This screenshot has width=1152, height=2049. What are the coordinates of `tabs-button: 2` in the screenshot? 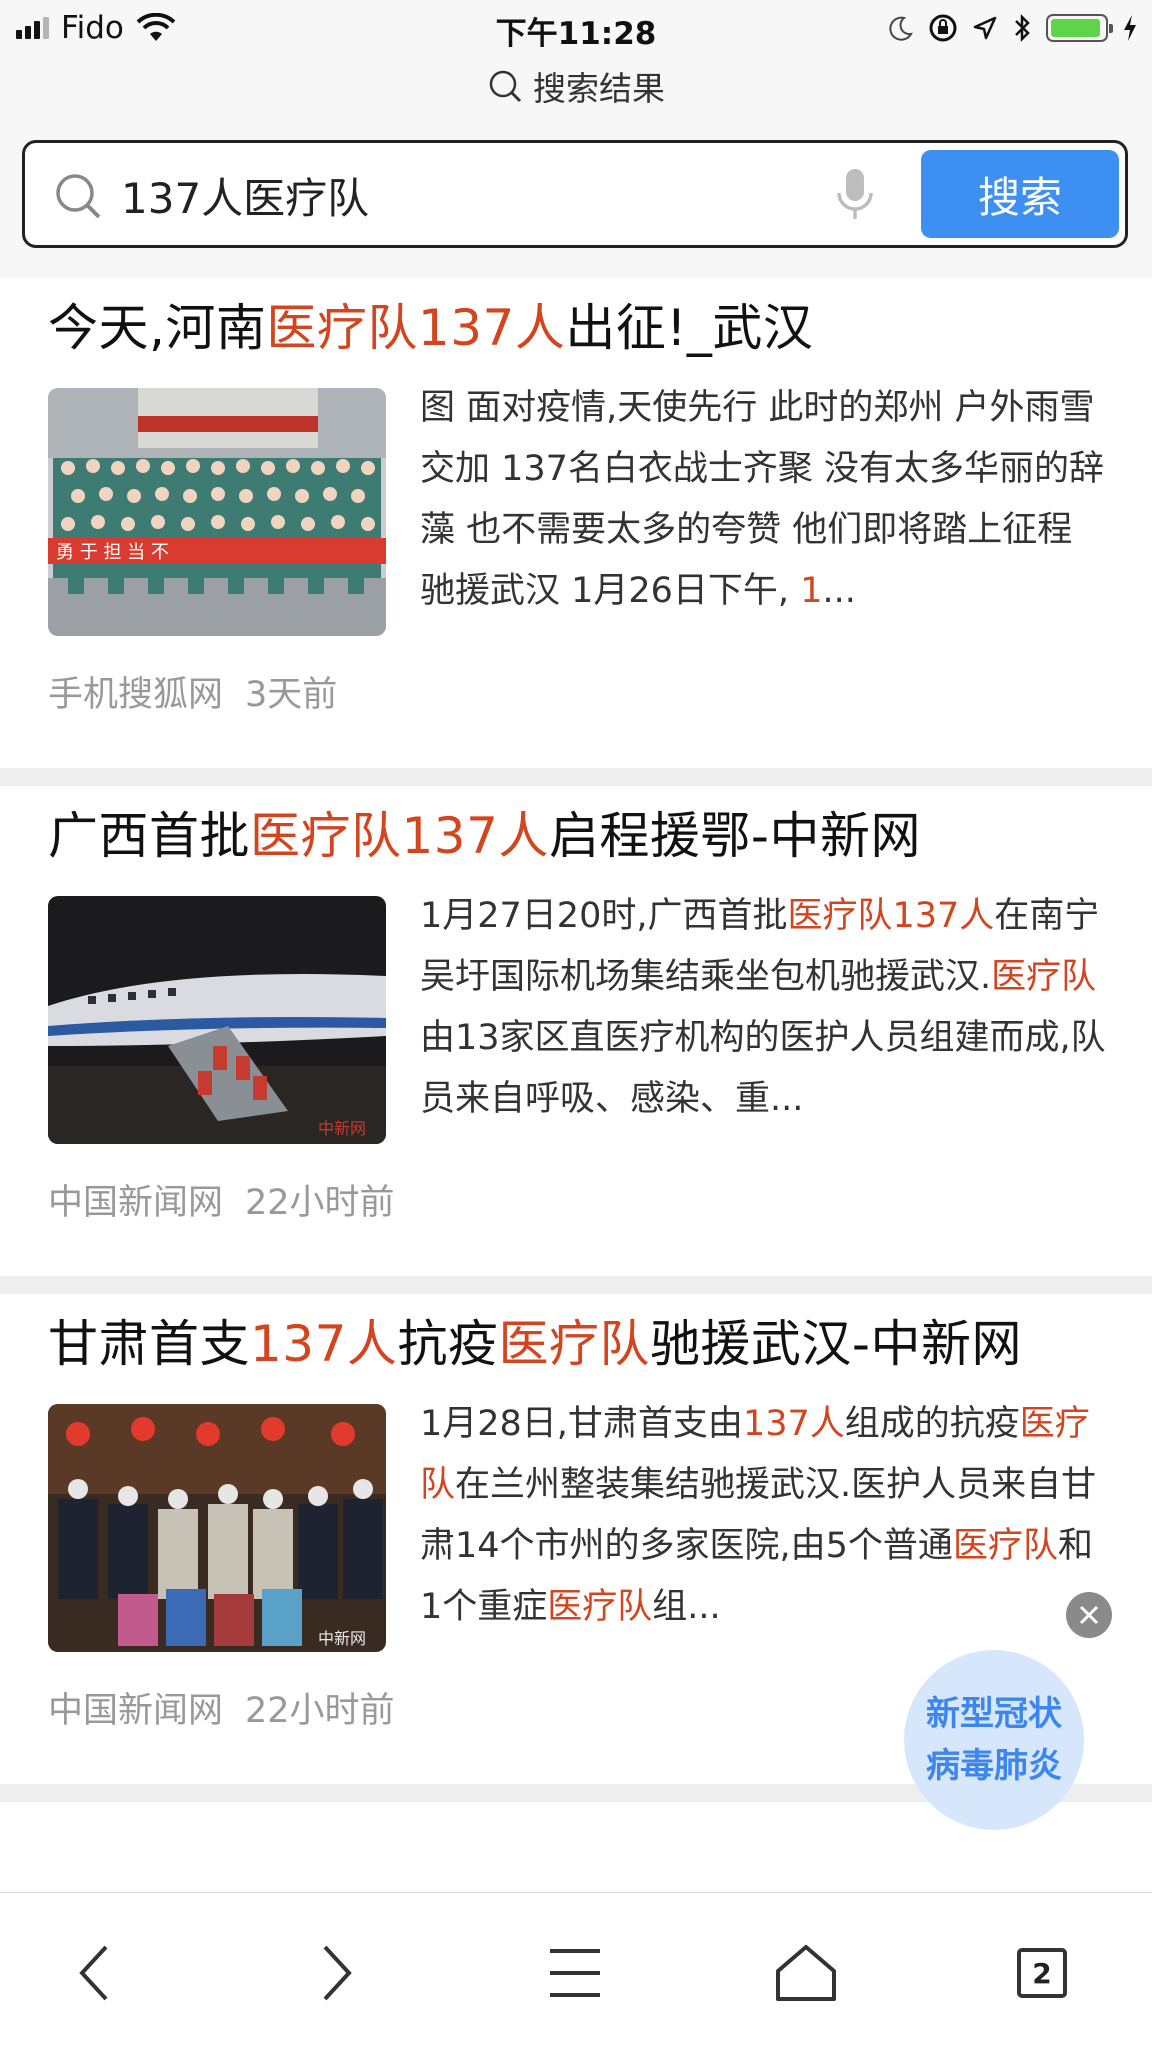 It's located at (1042, 1973).